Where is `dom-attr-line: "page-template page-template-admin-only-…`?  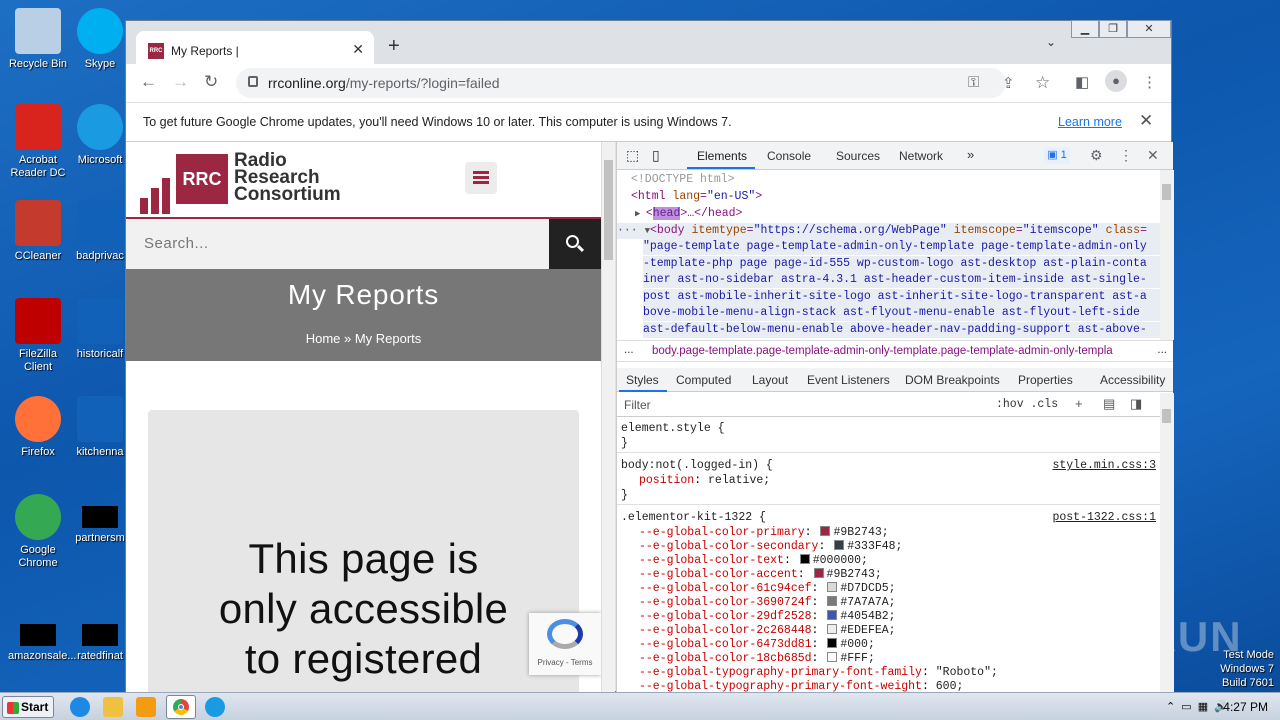 dom-attr-line: "page-template page-template-admin-only-… is located at coordinates (901, 247).